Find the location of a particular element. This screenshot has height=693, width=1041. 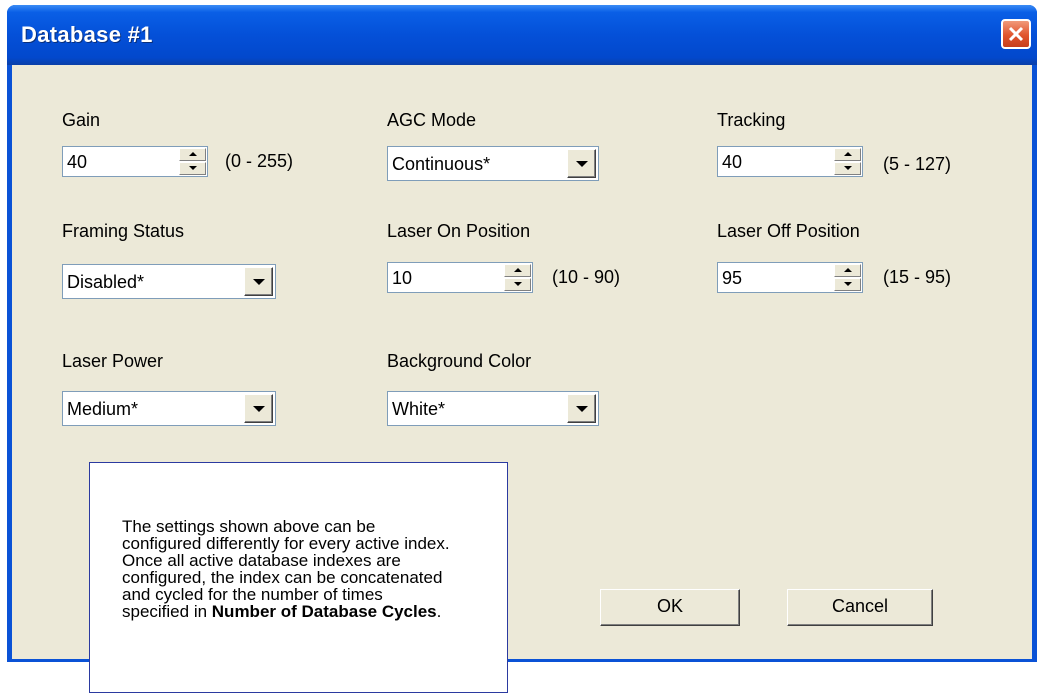

laser-on-range: (10 - 90) is located at coordinates (586, 277).